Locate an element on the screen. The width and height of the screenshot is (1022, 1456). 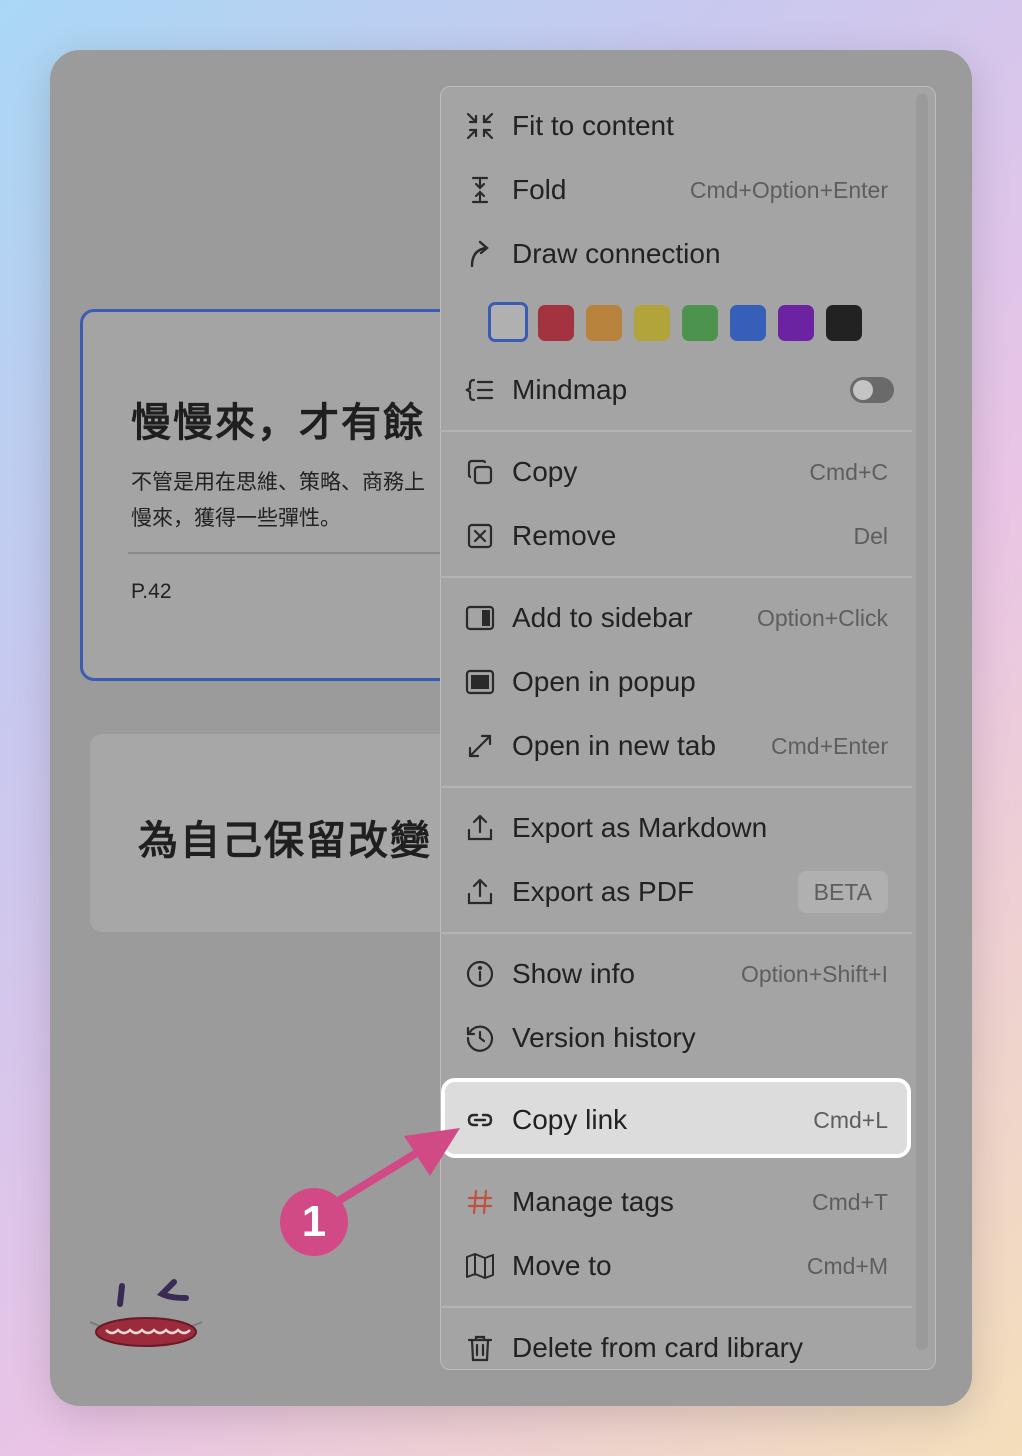
menu-item-export-markdown: Export as Markdown is located at coordinates (675, 828).